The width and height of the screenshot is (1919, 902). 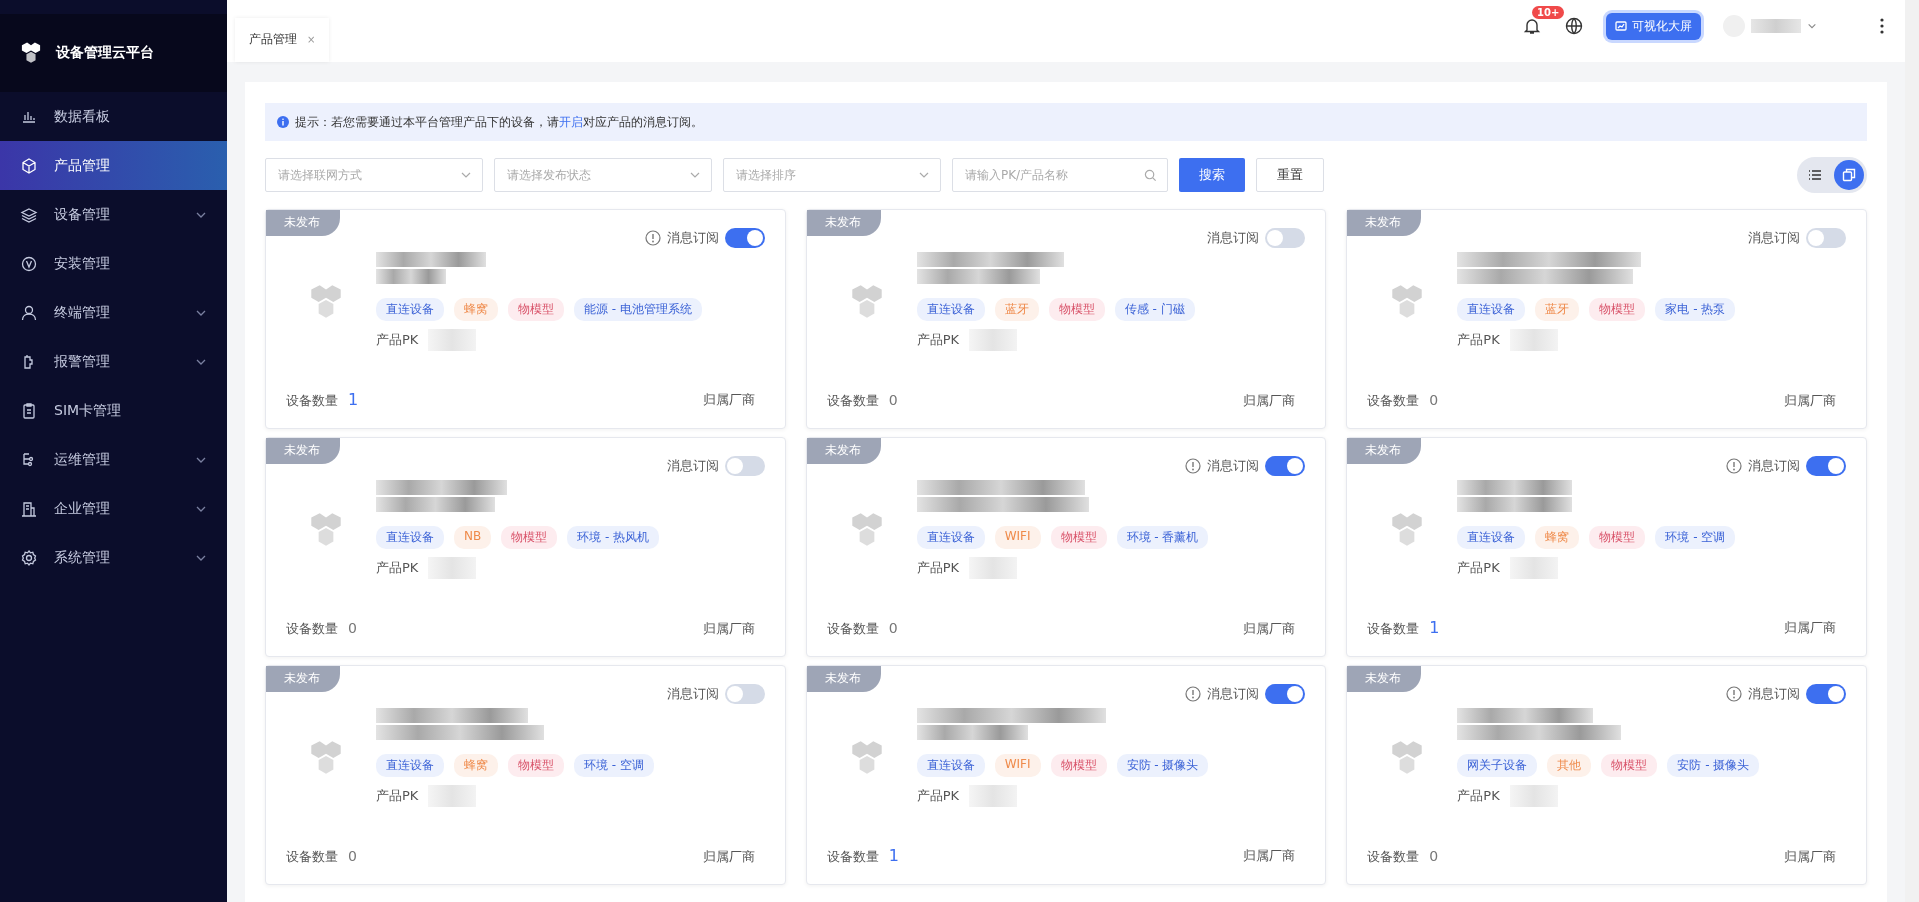 What do you see at coordinates (29, 312) in the screenshot?
I see `user-icon` at bounding box center [29, 312].